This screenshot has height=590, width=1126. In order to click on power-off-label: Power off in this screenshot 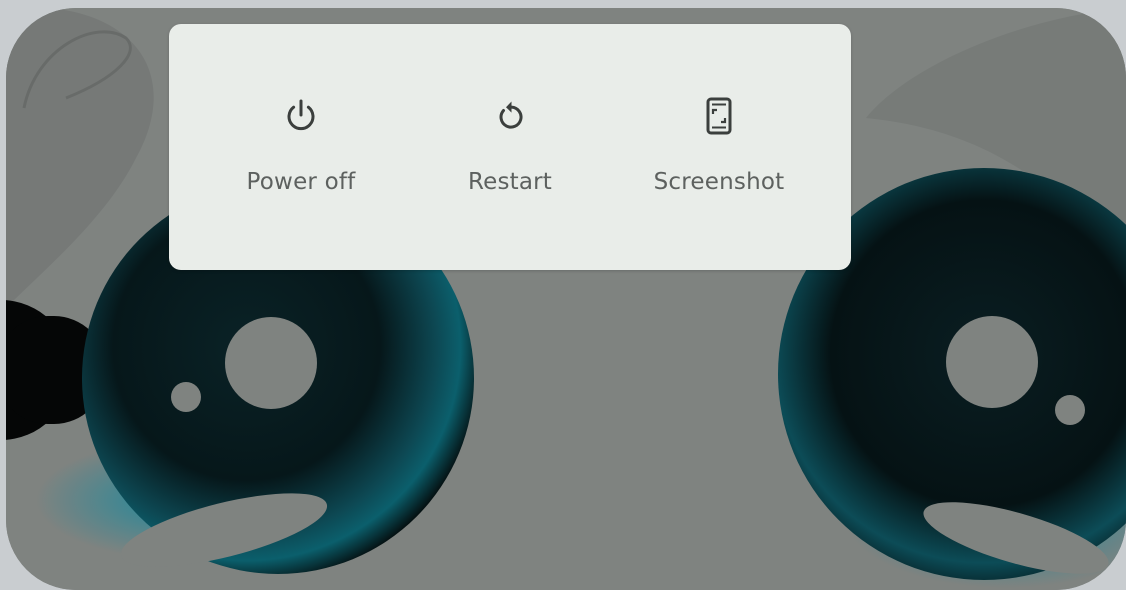, I will do `click(301, 182)`.